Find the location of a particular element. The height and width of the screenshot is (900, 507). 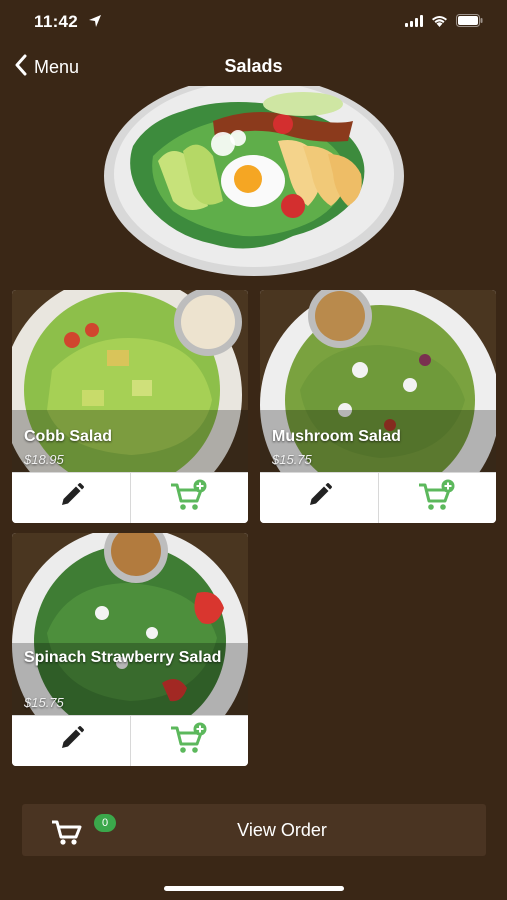

page-title: Salads is located at coordinates (253, 66).